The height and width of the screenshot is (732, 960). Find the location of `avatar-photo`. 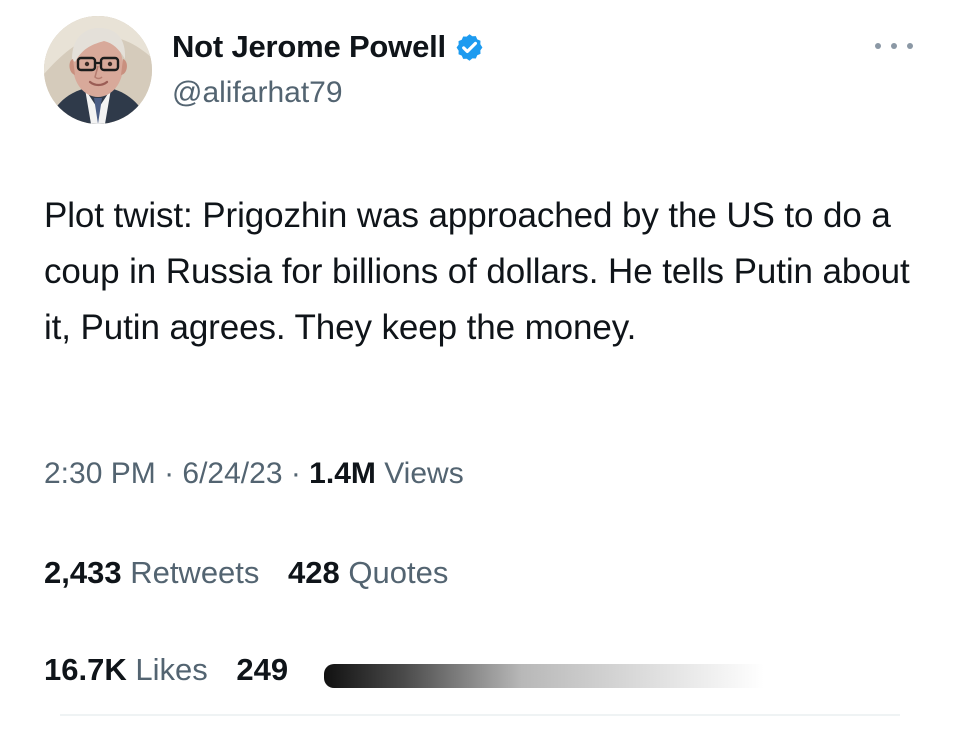

avatar-photo is located at coordinates (98, 70).